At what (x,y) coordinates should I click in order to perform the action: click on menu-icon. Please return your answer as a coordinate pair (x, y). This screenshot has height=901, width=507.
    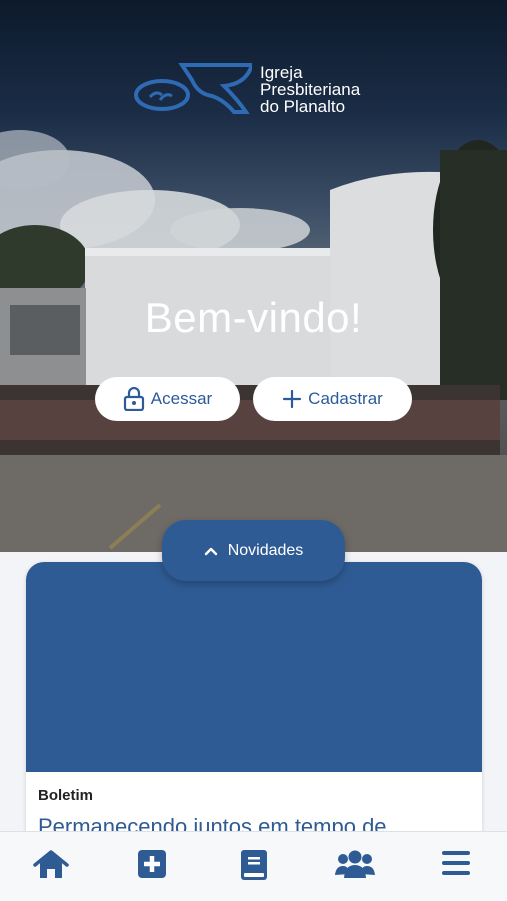
    Looking at the image, I should click on (456, 863).